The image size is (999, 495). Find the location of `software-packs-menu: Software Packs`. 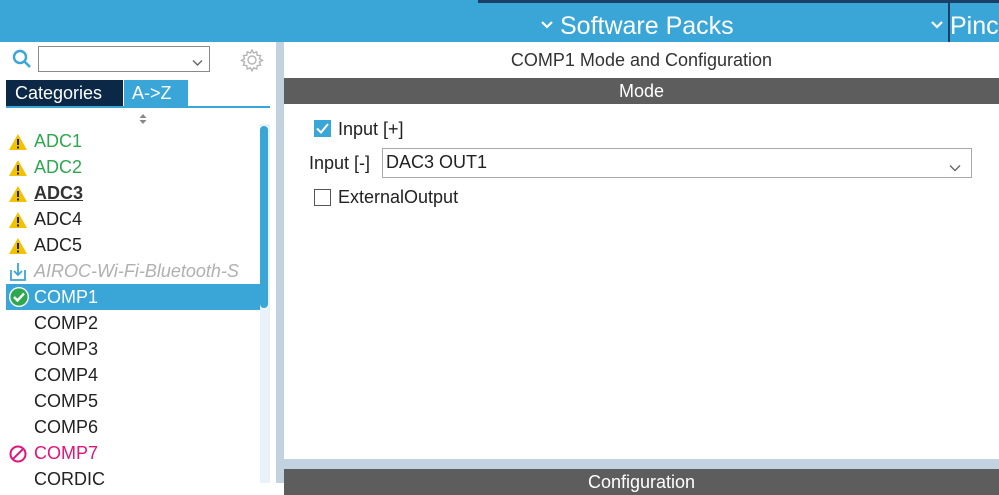

software-packs-menu: Software Packs is located at coordinates (637, 24).